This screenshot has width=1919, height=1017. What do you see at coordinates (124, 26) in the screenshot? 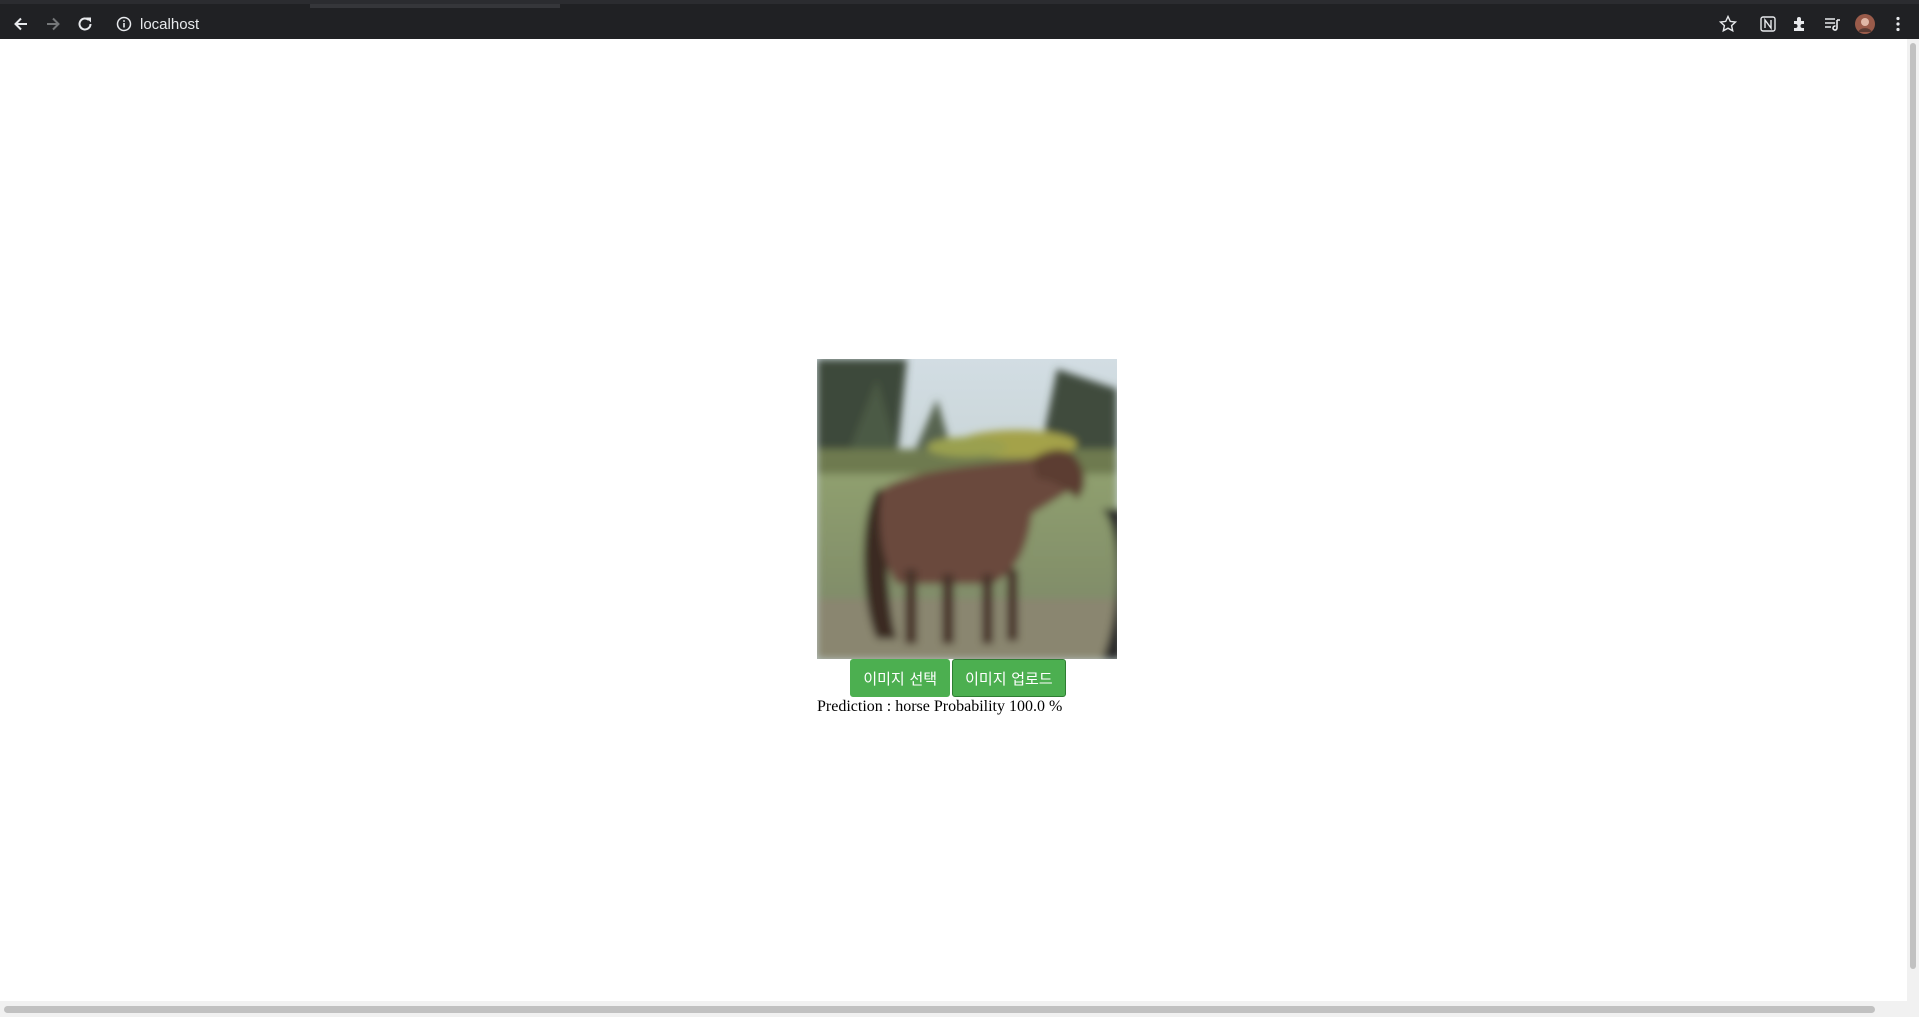
I see `info-icon` at bounding box center [124, 26].